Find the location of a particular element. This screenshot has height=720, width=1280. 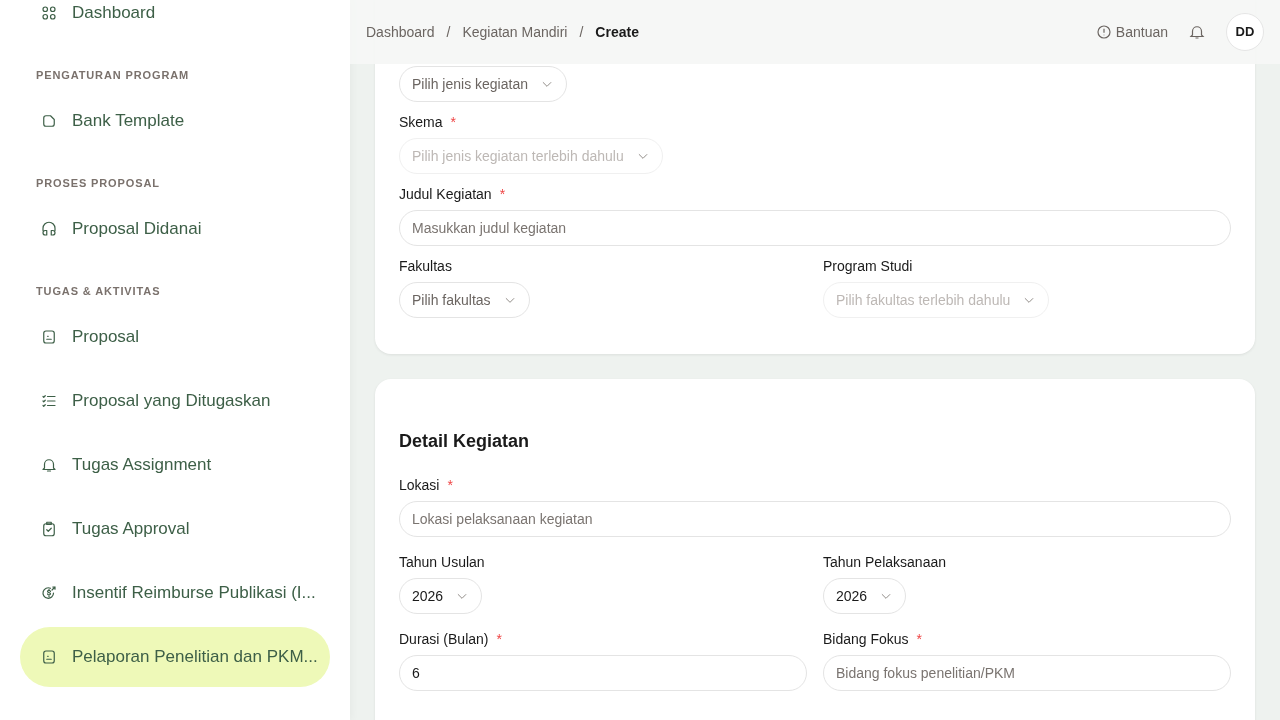

field-label: Judul Kegiatan is located at coordinates (445, 194).